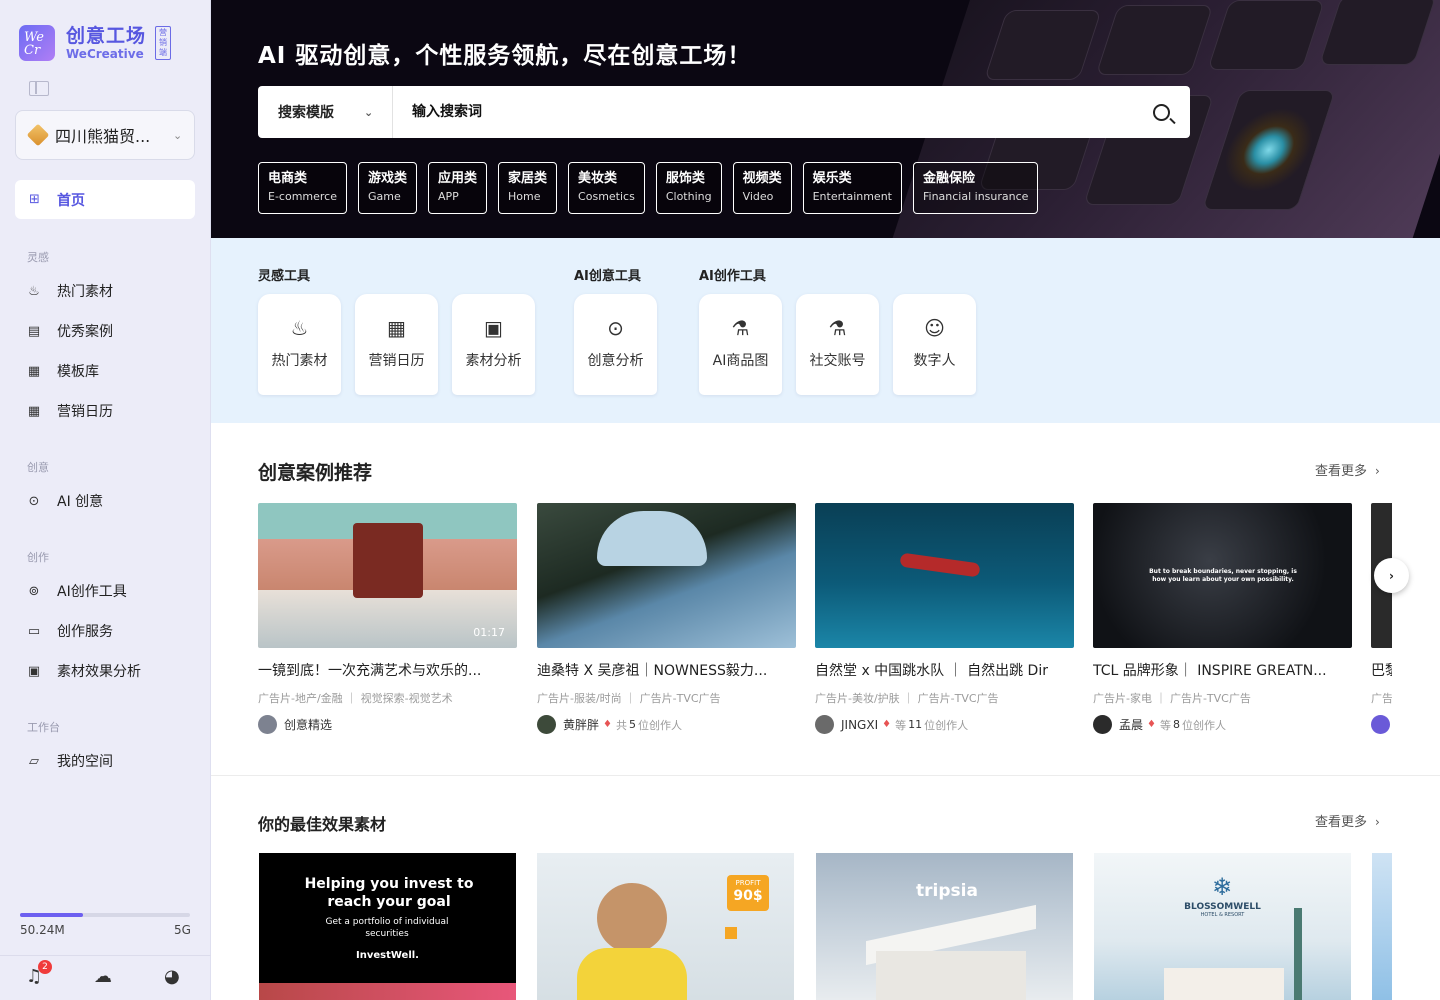 The image size is (1440, 1000). What do you see at coordinates (931, 671) in the screenshot?
I see `case-title: 自然堂 x 中国跳水队 ｜ 自然出跳 Dir` at bounding box center [931, 671].